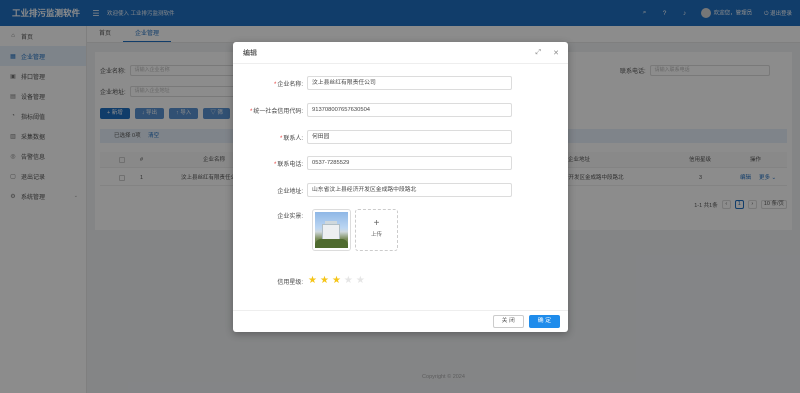  Describe the element at coordinates (276, 111) in the screenshot. I see `field-label: *统一社会信用代码:` at that location.